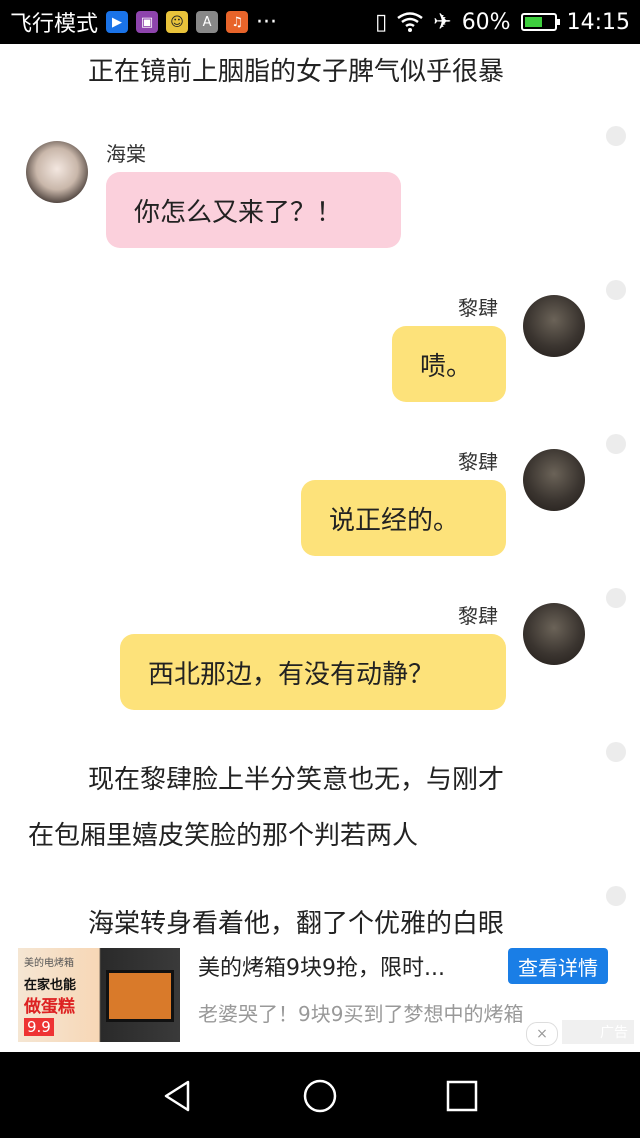 The width and height of the screenshot is (640, 1138). What do you see at coordinates (126, 154) in the screenshot?
I see `speaker-name: 海棠` at bounding box center [126, 154].